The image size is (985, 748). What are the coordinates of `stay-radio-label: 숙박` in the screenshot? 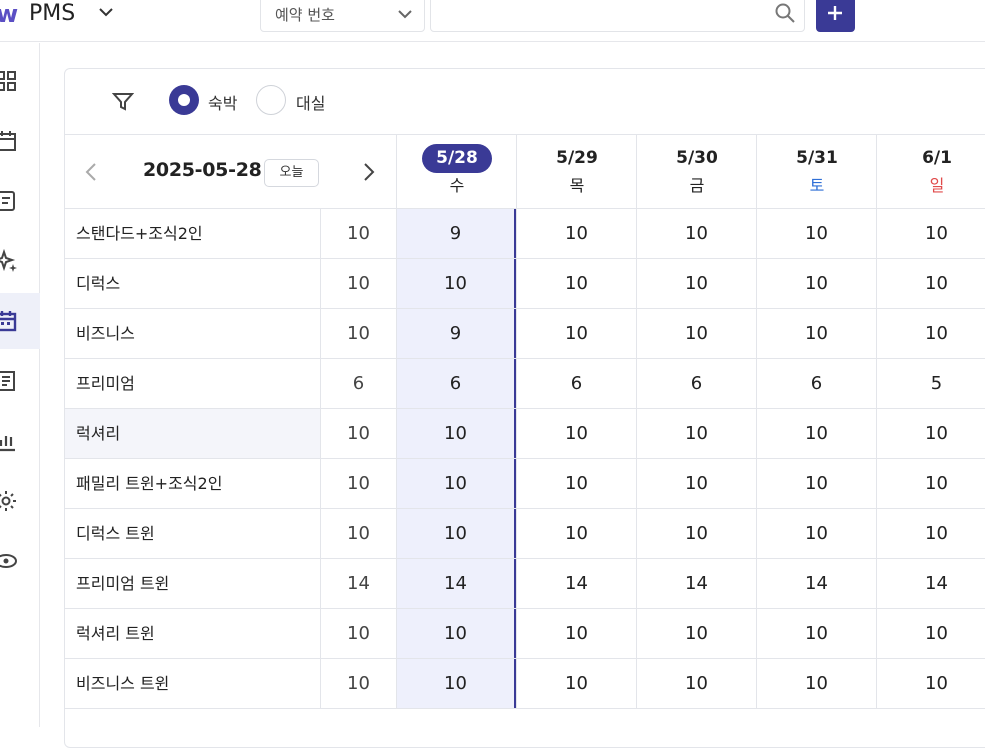 It's located at (223, 103).